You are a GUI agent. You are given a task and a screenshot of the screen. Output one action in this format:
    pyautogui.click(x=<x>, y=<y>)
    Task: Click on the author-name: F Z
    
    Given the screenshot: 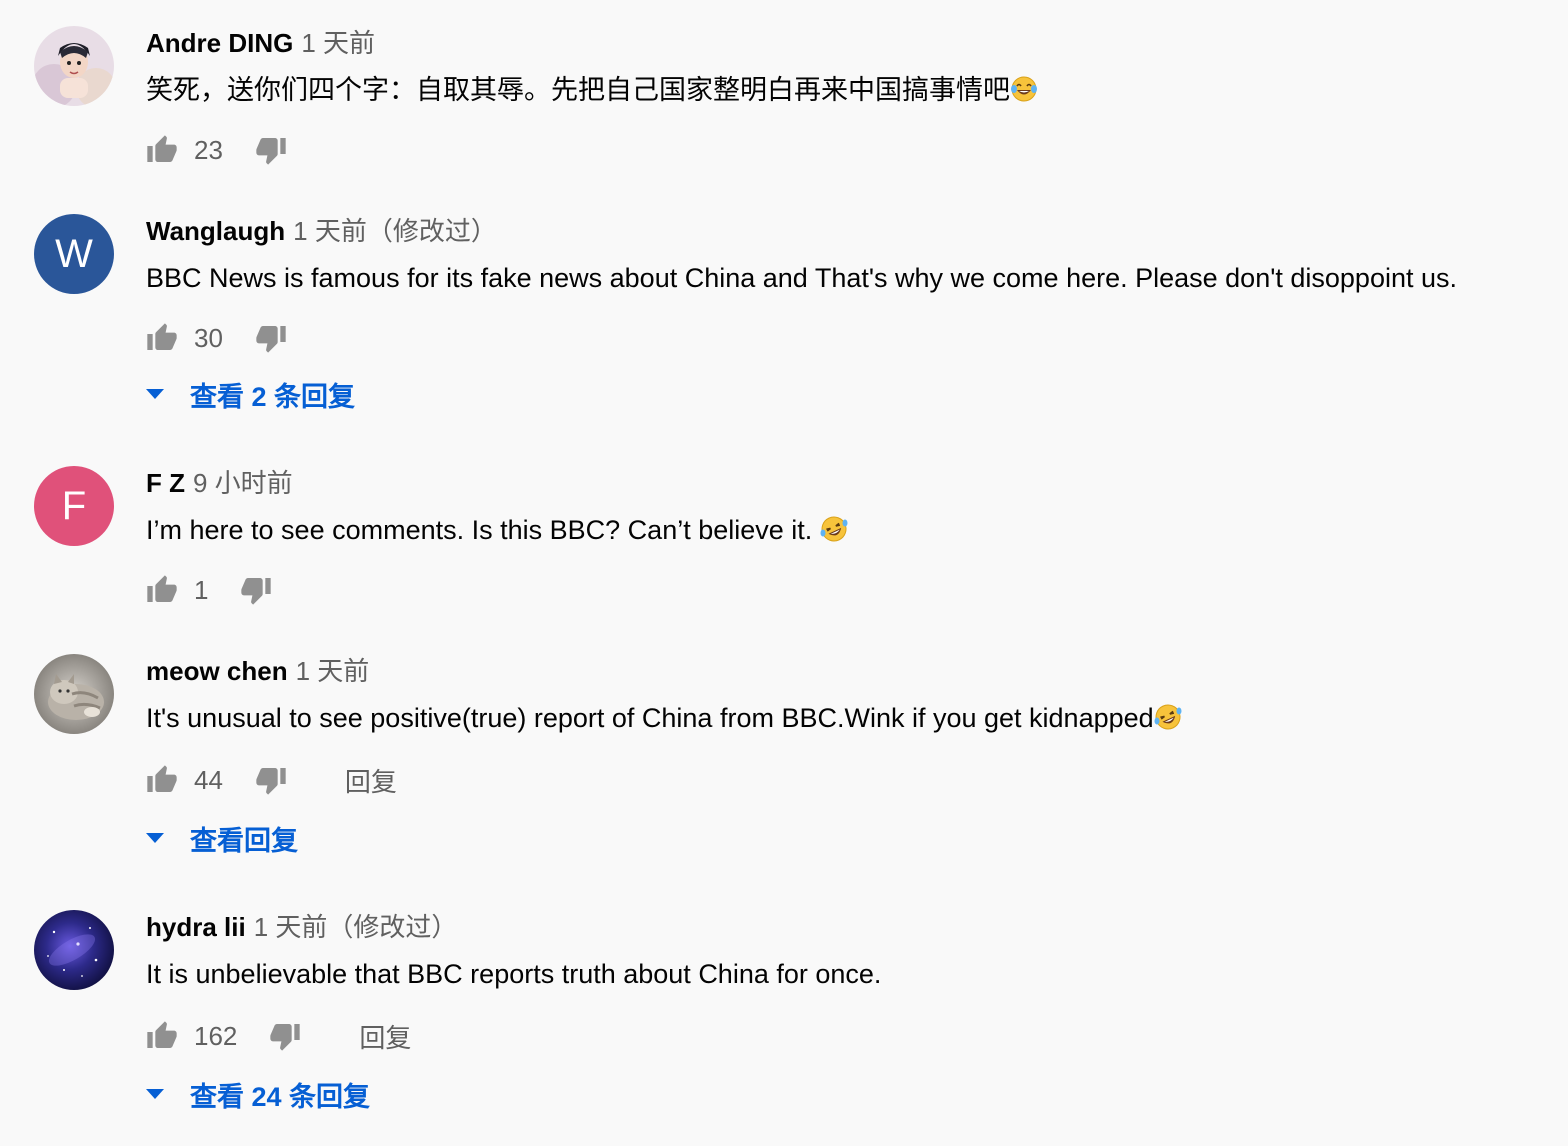 What is the action you would take?
    pyautogui.click(x=165, y=483)
    